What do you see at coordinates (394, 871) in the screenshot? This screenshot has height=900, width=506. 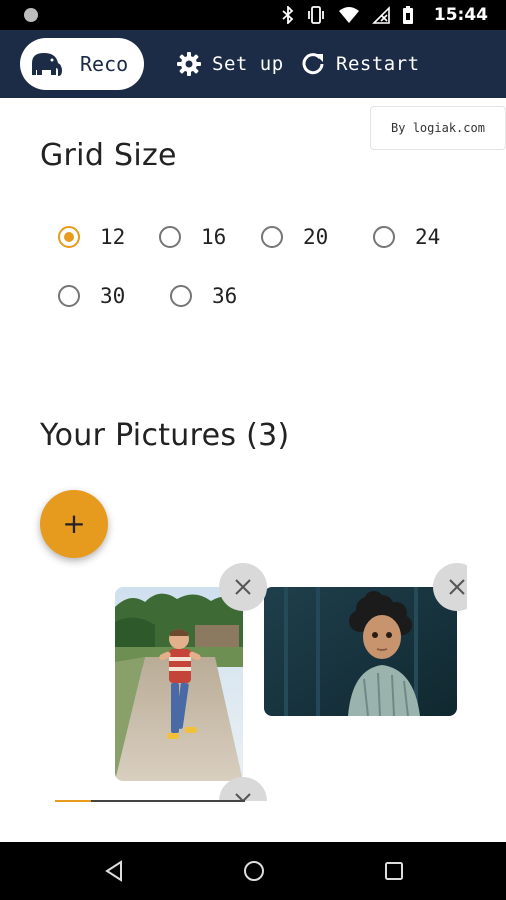 I see `recents-icon` at bounding box center [394, 871].